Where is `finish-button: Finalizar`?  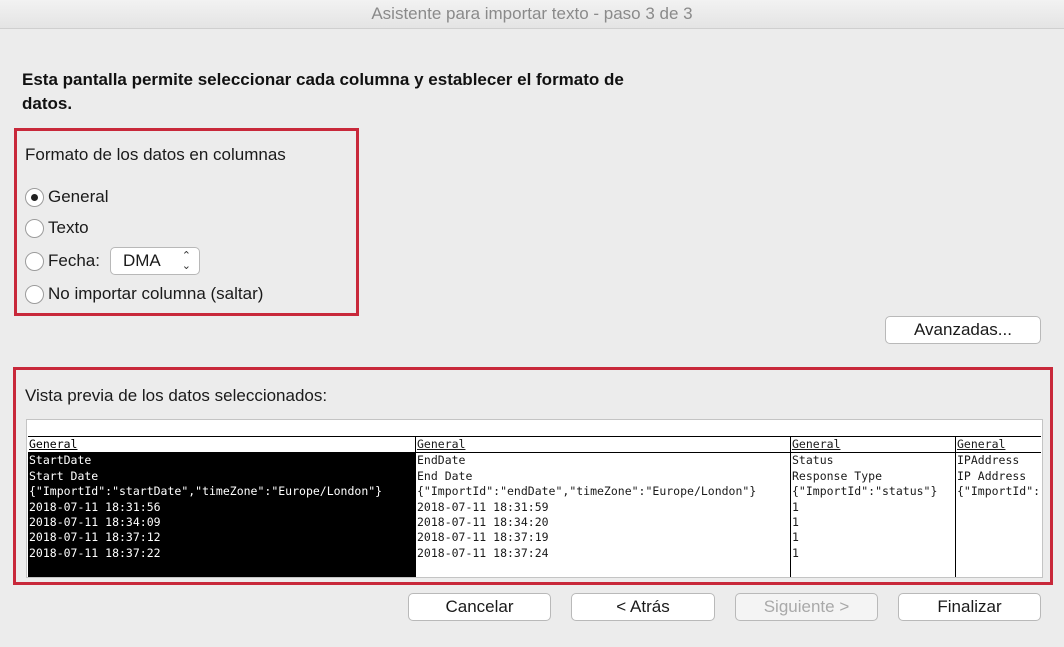 finish-button: Finalizar is located at coordinates (969, 607).